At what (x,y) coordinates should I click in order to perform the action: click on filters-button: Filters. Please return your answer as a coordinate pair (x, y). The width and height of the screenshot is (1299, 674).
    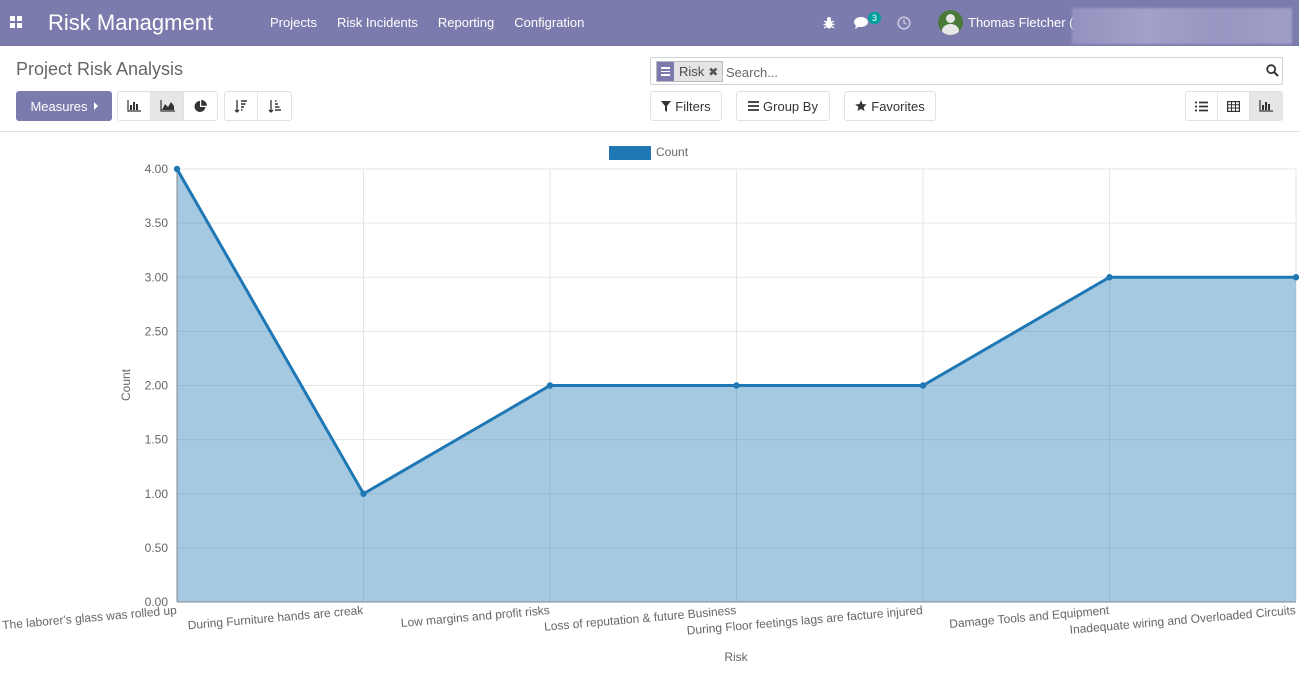
    Looking at the image, I should click on (686, 106).